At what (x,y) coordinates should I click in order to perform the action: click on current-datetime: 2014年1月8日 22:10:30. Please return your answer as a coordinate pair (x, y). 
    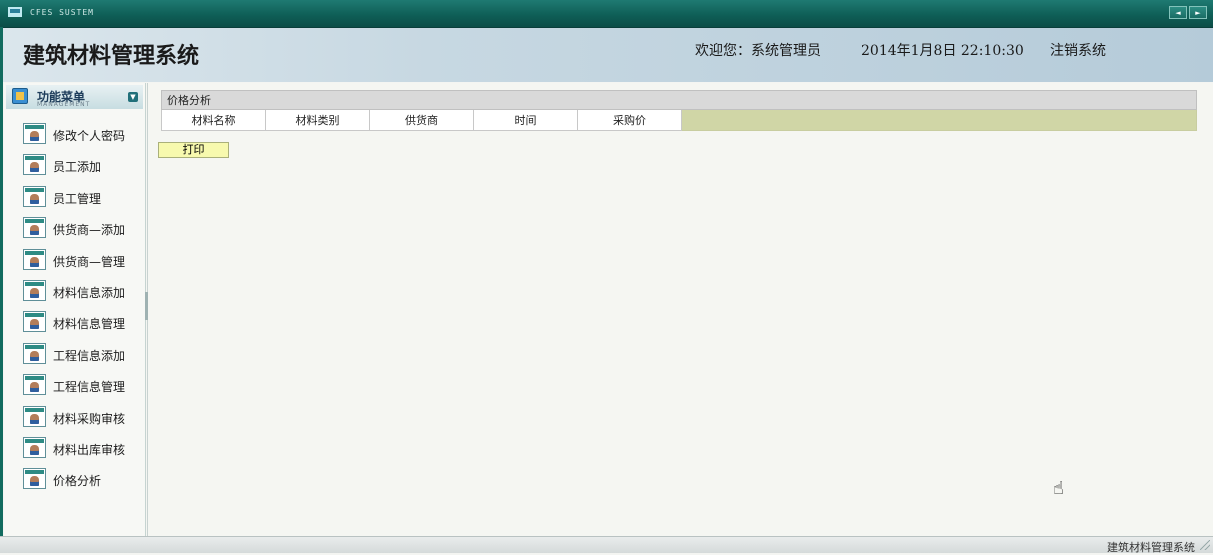
    Looking at the image, I should click on (942, 51).